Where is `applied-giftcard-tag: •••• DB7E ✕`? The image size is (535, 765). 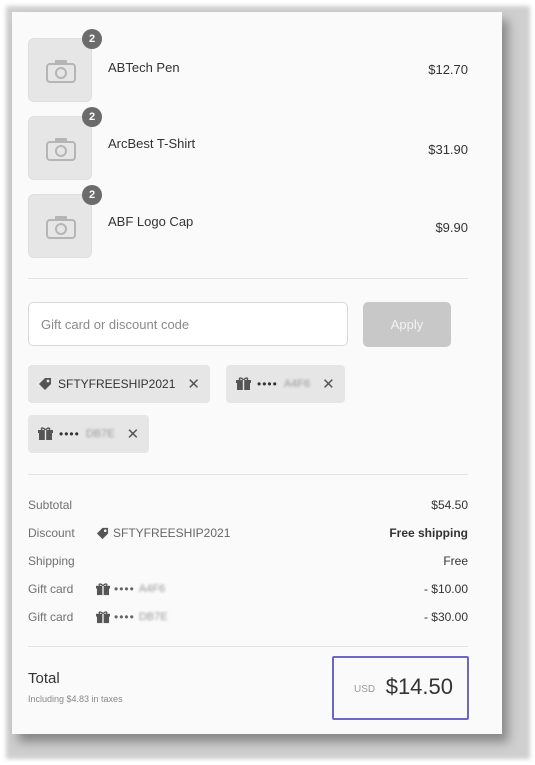 applied-giftcard-tag: •••• DB7E ✕ is located at coordinates (89, 434).